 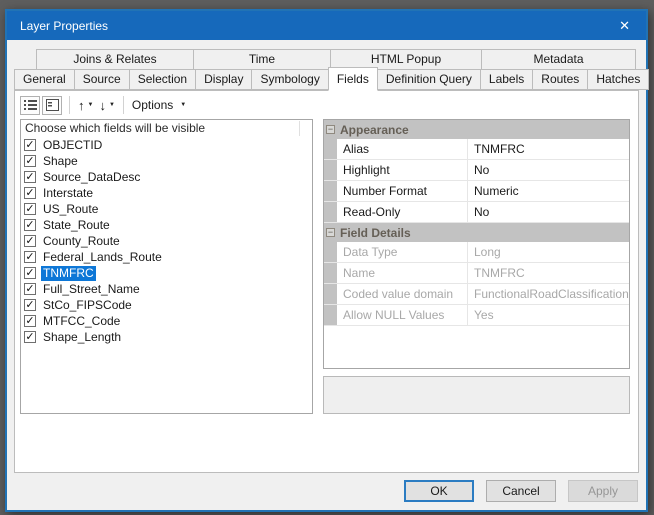 What do you see at coordinates (428, 79) in the screenshot?
I see `tab-definition-query: Definition Query` at bounding box center [428, 79].